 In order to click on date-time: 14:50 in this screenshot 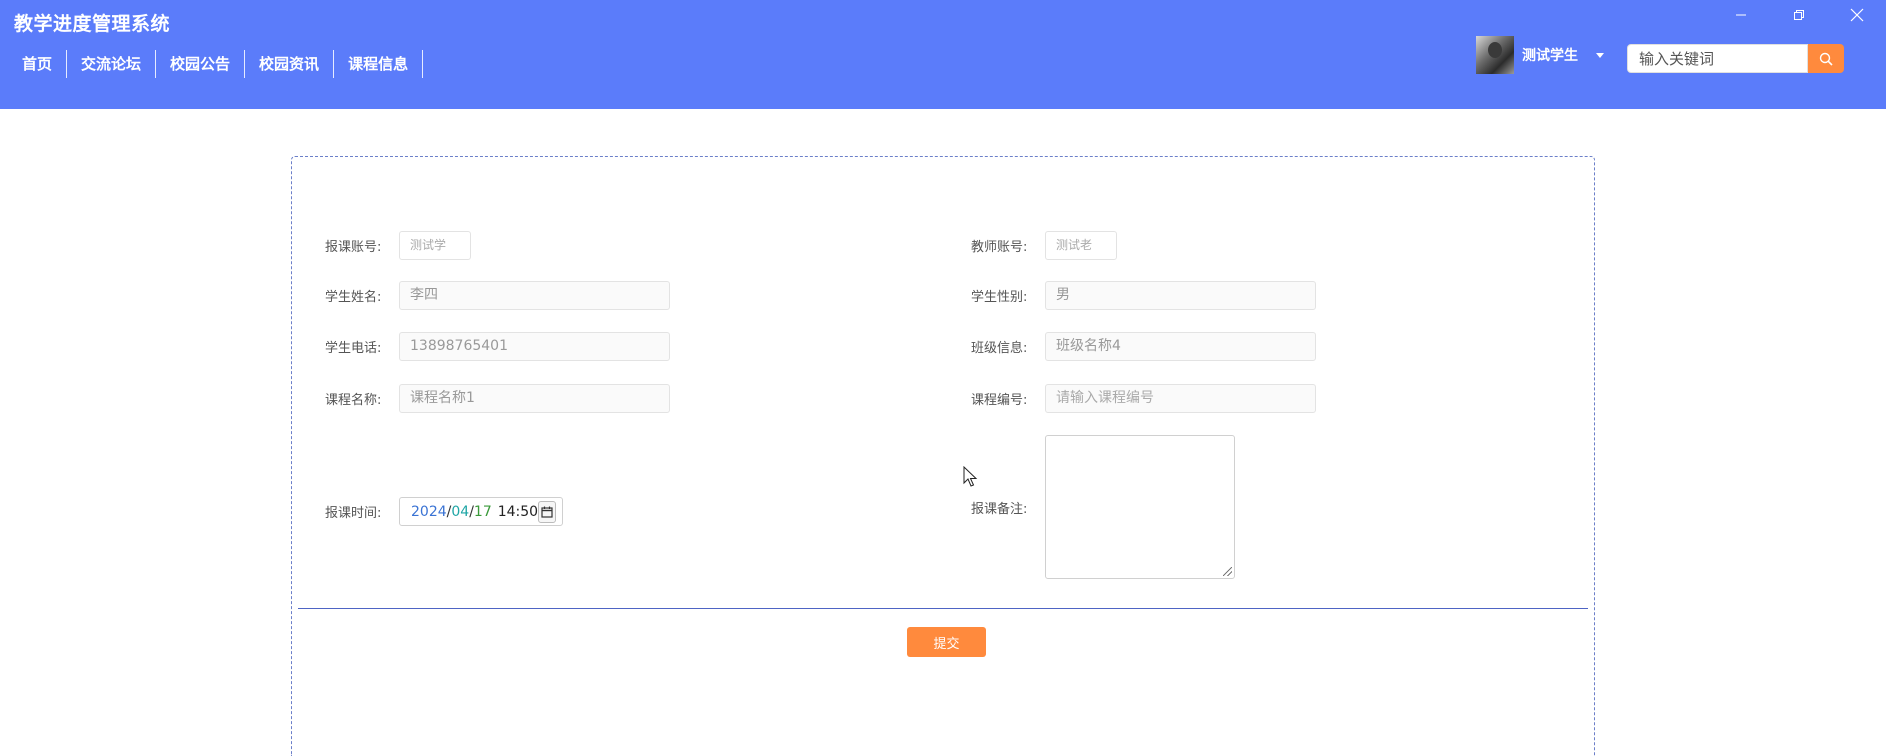, I will do `click(518, 512)`.